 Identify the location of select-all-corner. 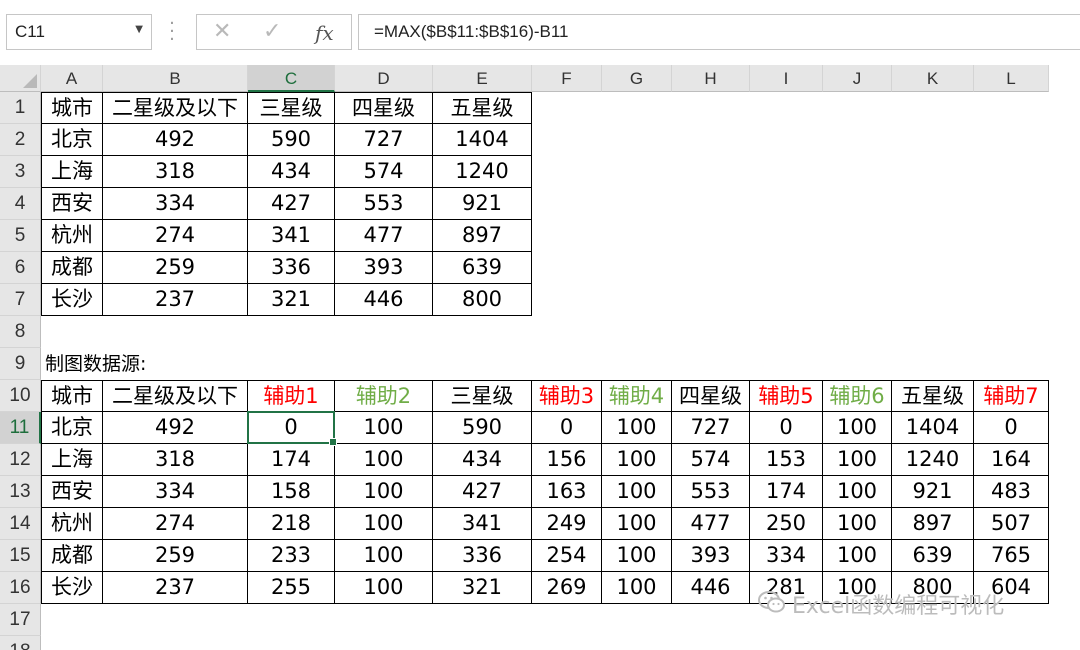
(20, 78).